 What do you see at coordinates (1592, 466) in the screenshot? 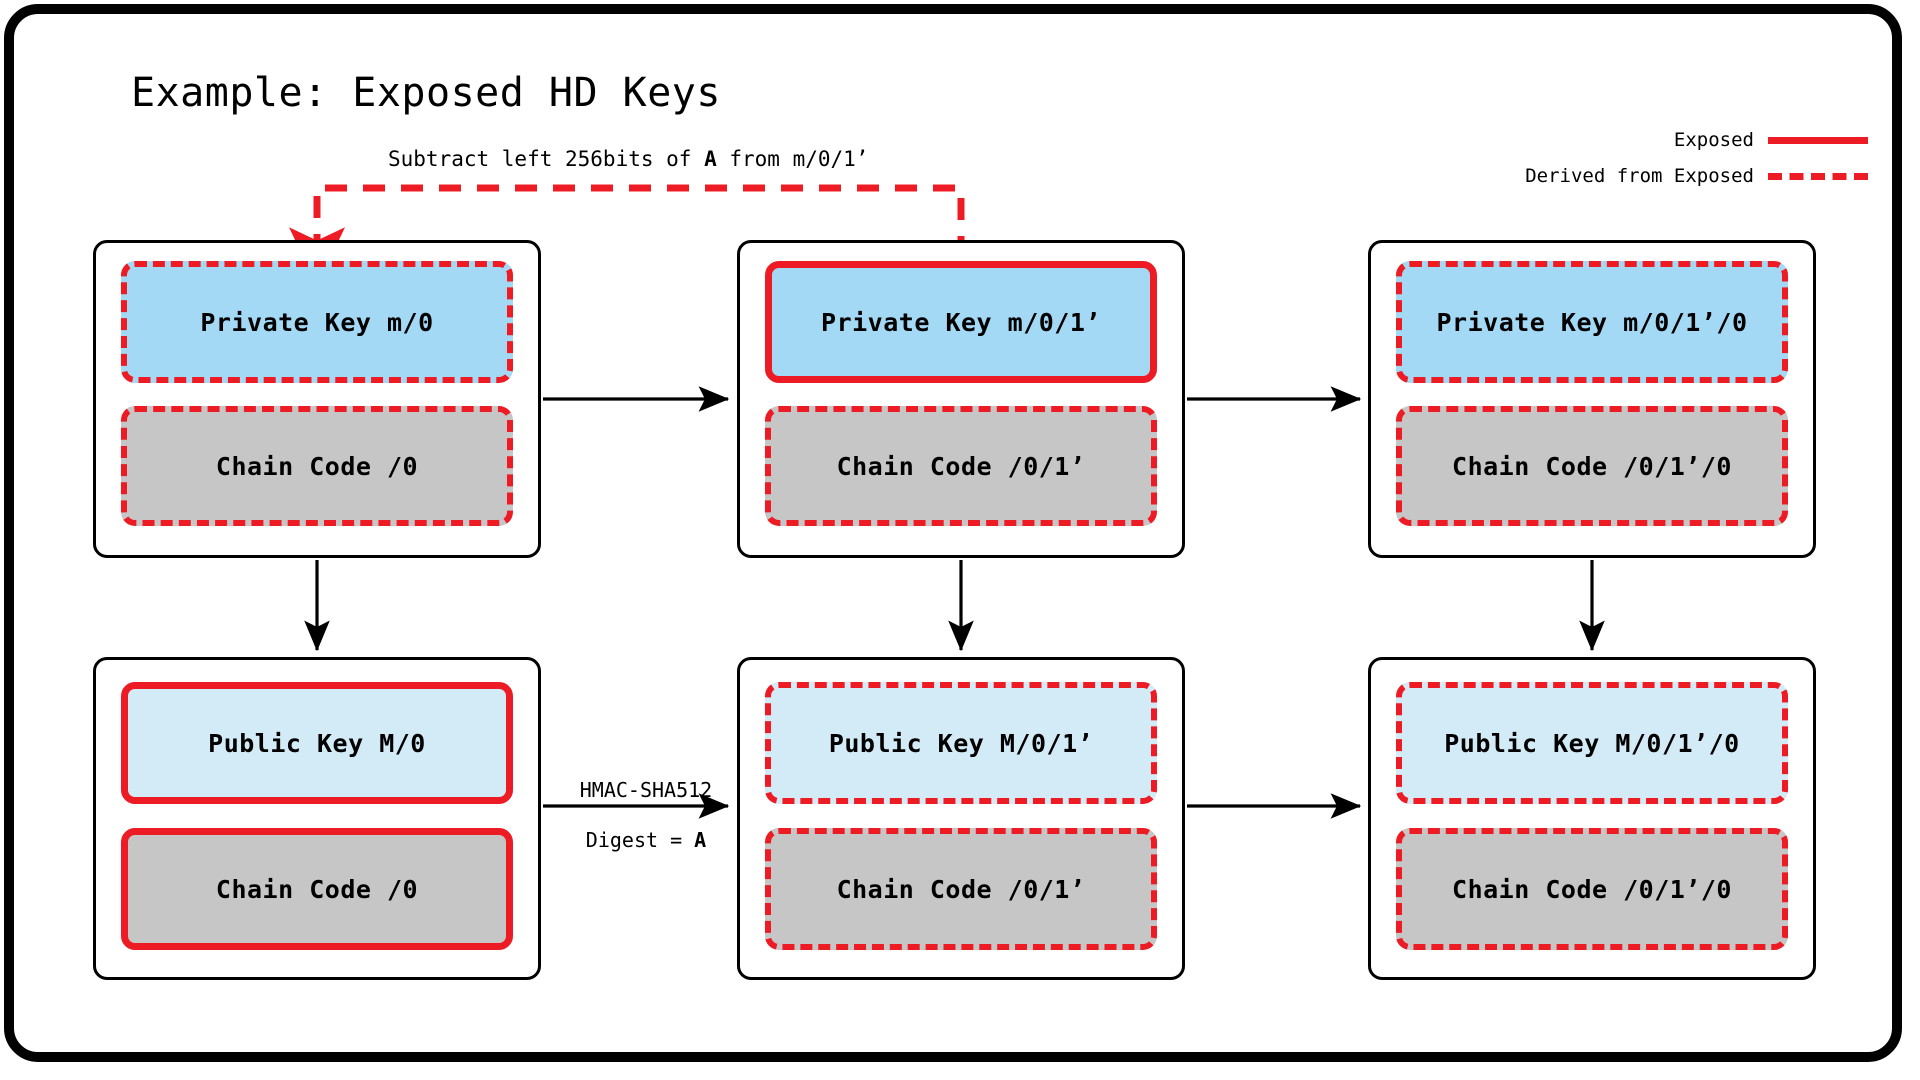
I see `slot-chain-code-0-1h-0: Chain Code /0/1’/0` at bounding box center [1592, 466].